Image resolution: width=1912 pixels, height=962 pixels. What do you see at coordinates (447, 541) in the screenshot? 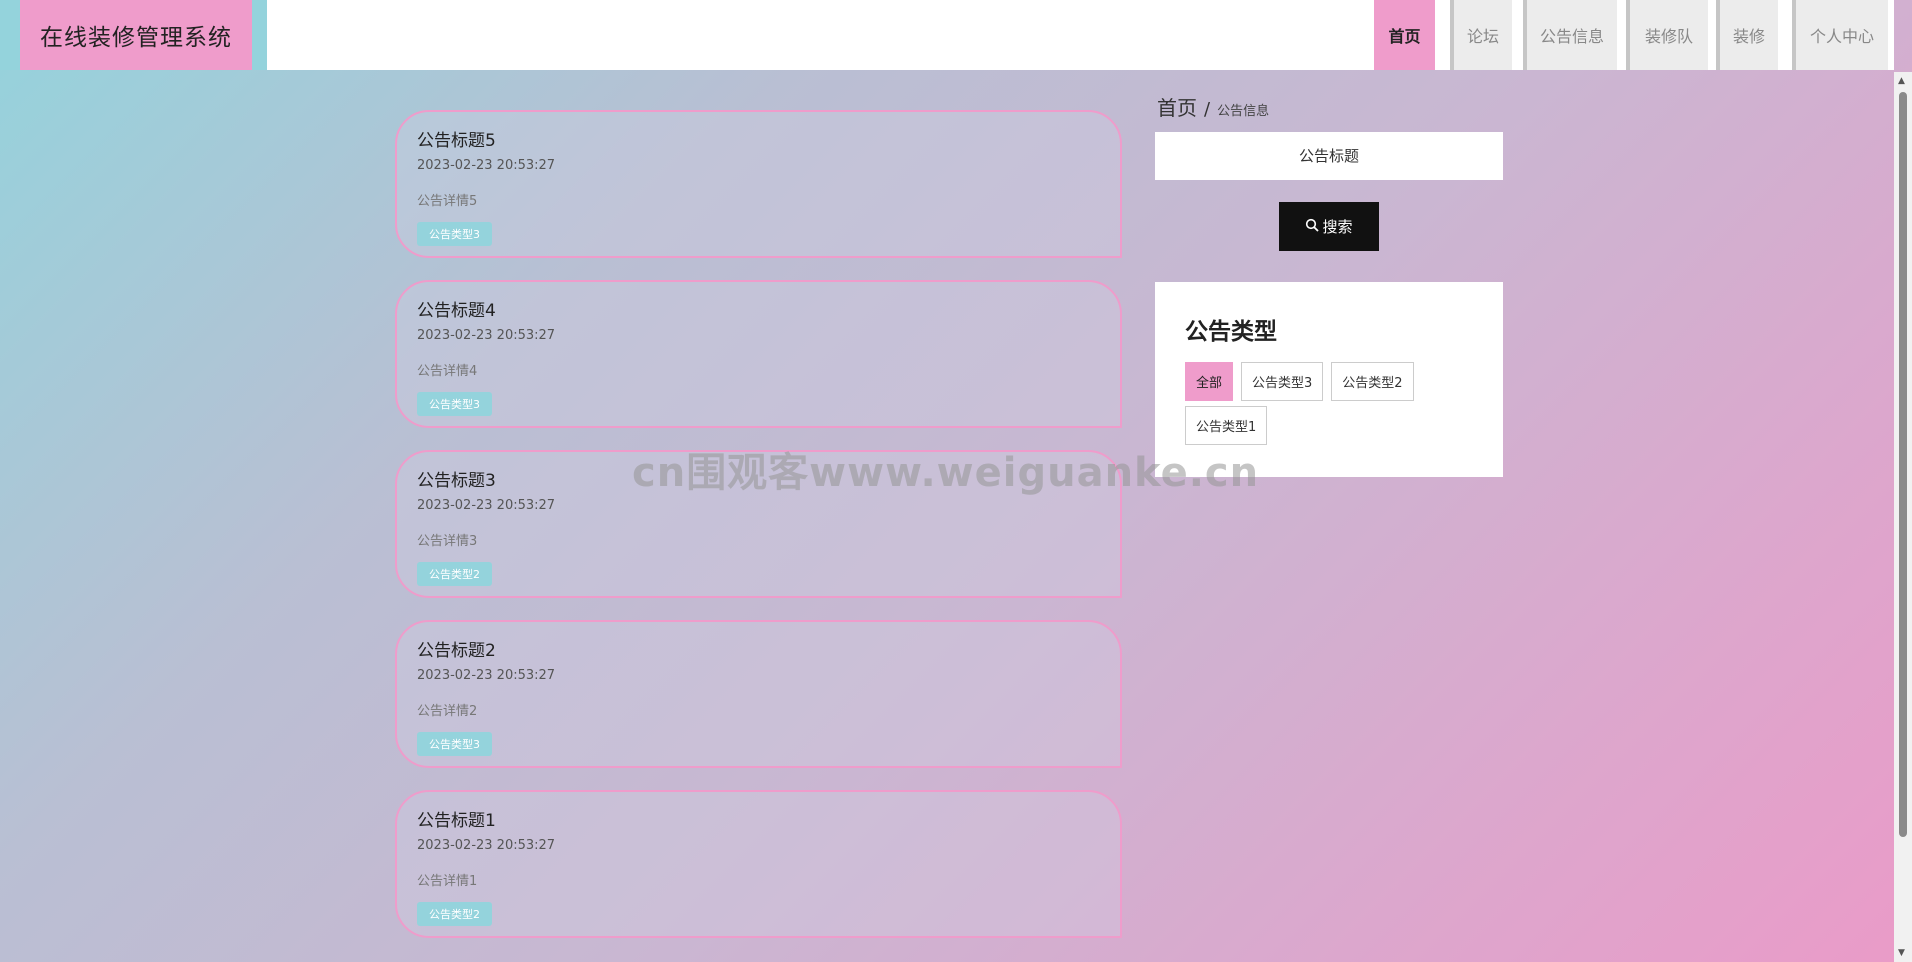
I see `announcement-detail: 公告详情3` at bounding box center [447, 541].